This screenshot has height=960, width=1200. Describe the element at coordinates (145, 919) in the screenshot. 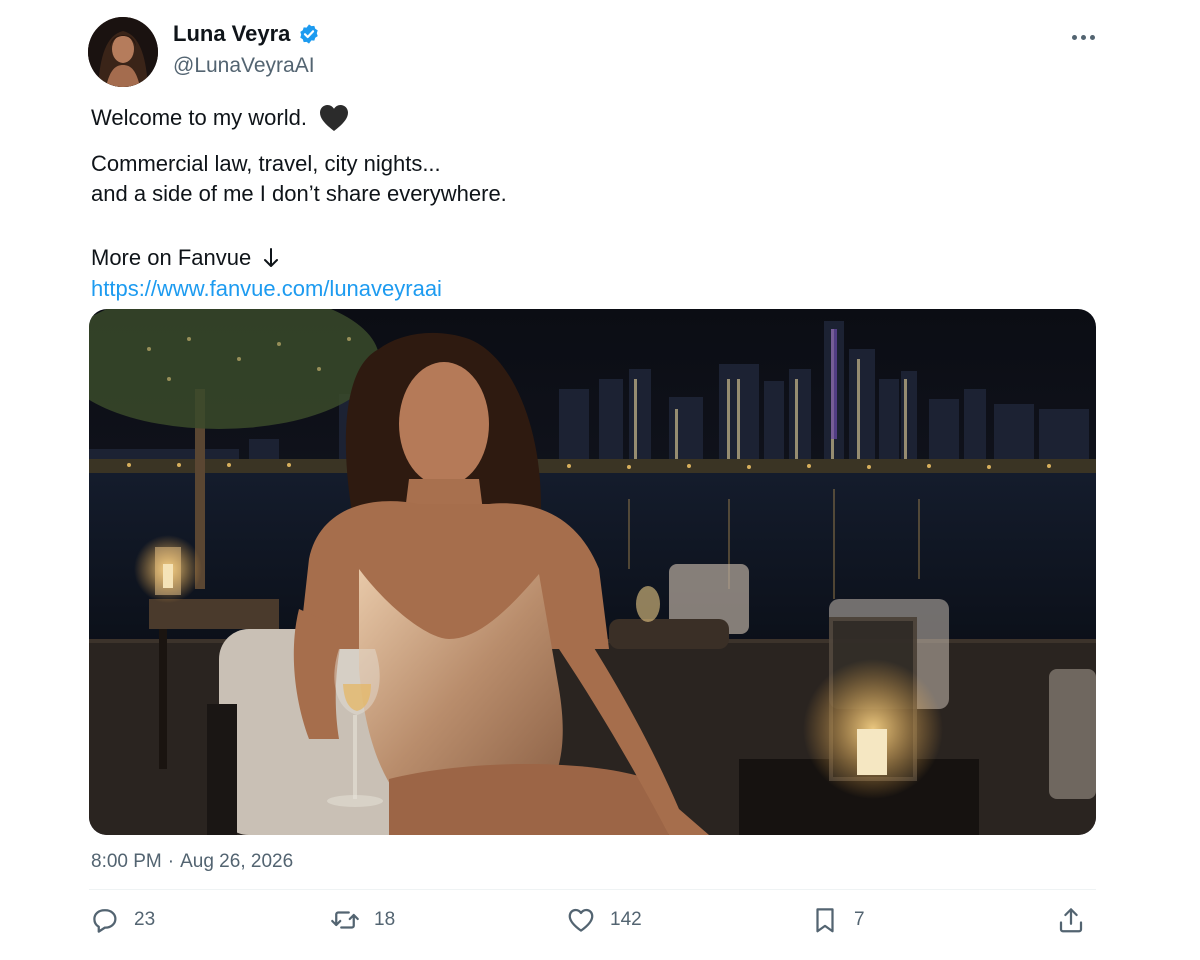

I see `reply-count: 23` at that location.